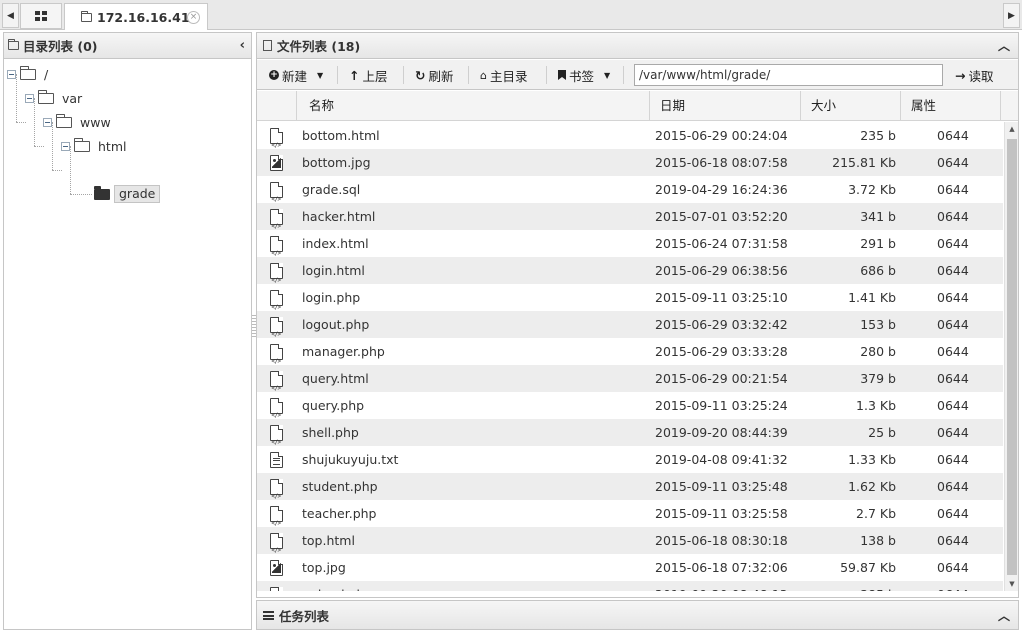  I want to click on file-row: login.html 2015-06-29 06:38:56 686 b 0644, so click(630, 275).